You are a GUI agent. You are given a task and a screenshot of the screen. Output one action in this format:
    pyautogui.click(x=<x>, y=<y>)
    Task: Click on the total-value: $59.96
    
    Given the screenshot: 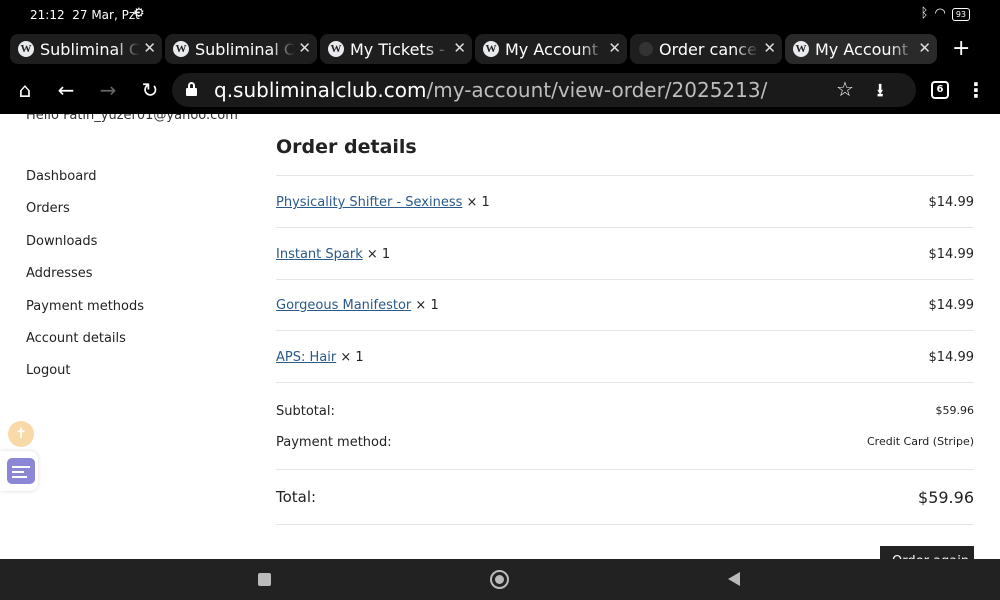 What is the action you would take?
    pyautogui.click(x=946, y=497)
    